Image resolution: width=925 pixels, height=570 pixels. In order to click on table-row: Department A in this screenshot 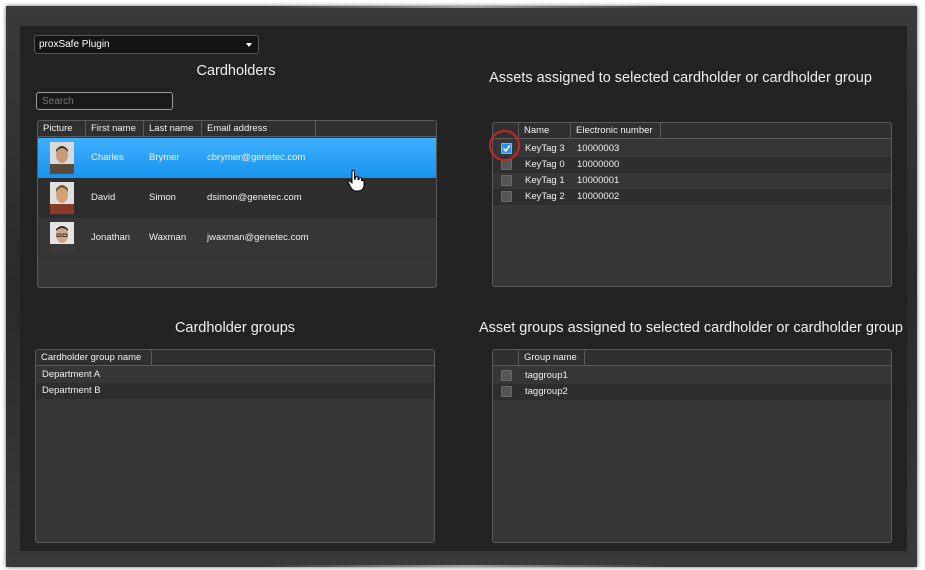, I will do `click(235, 375)`.